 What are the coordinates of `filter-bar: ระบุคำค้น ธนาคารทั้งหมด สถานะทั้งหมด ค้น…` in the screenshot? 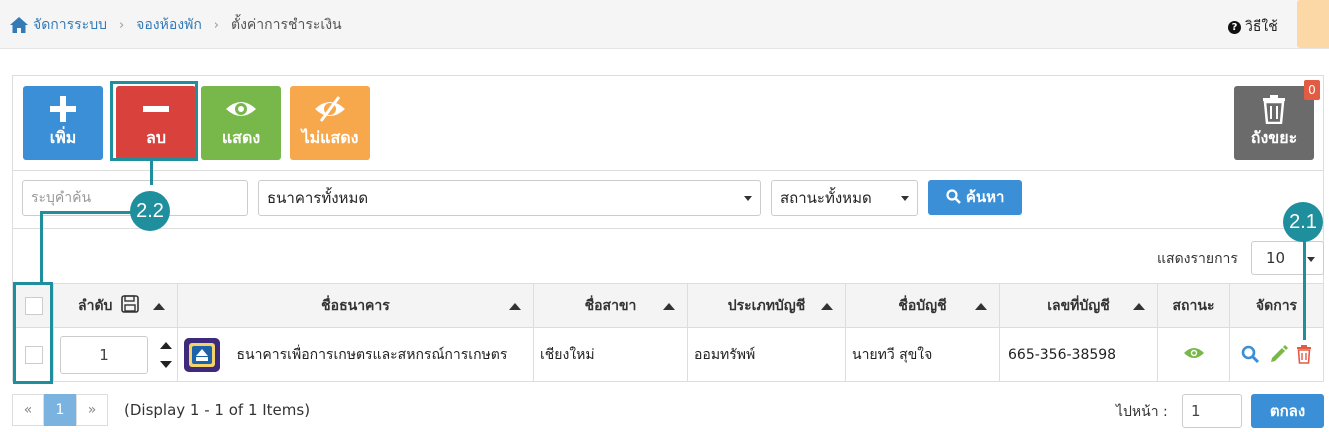 It's located at (668, 200).